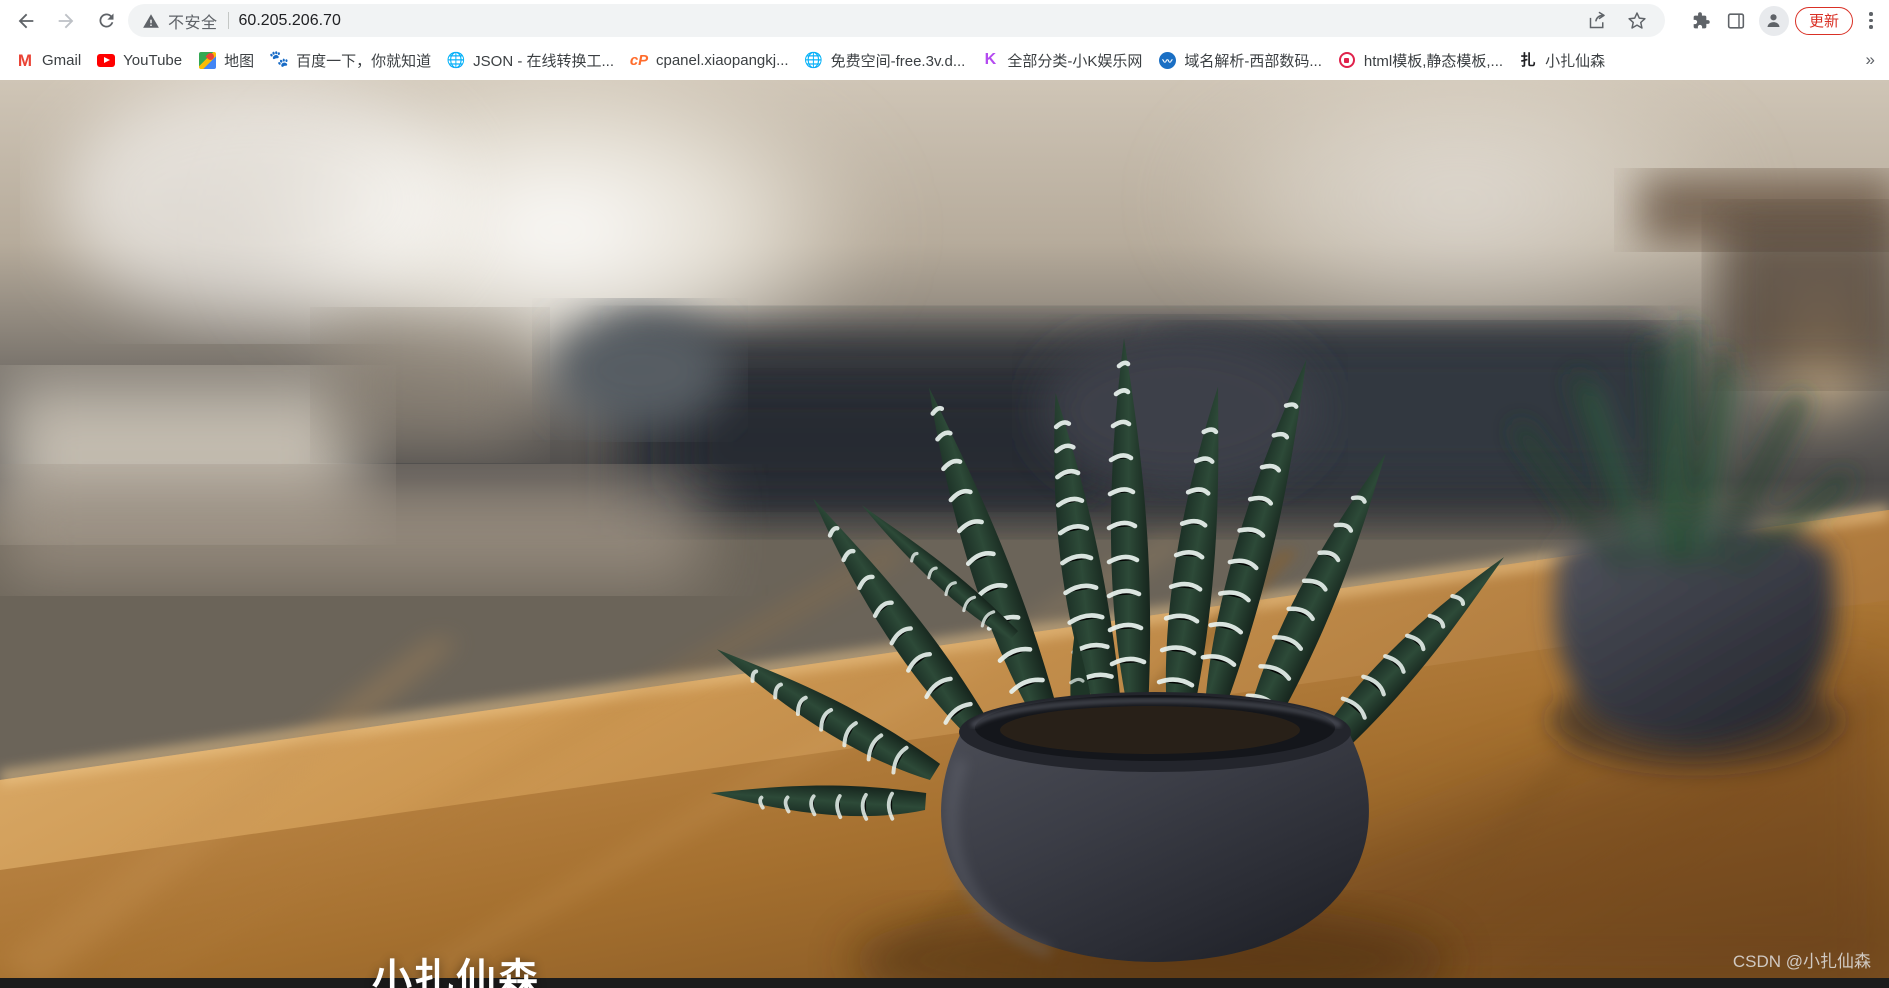 The height and width of the screenshot is (988, 1889). Describe the element at coordinates (1075, 61) in the screenshot. I see `bookmark-label: 全部分类-小K娱乐网` at that location.